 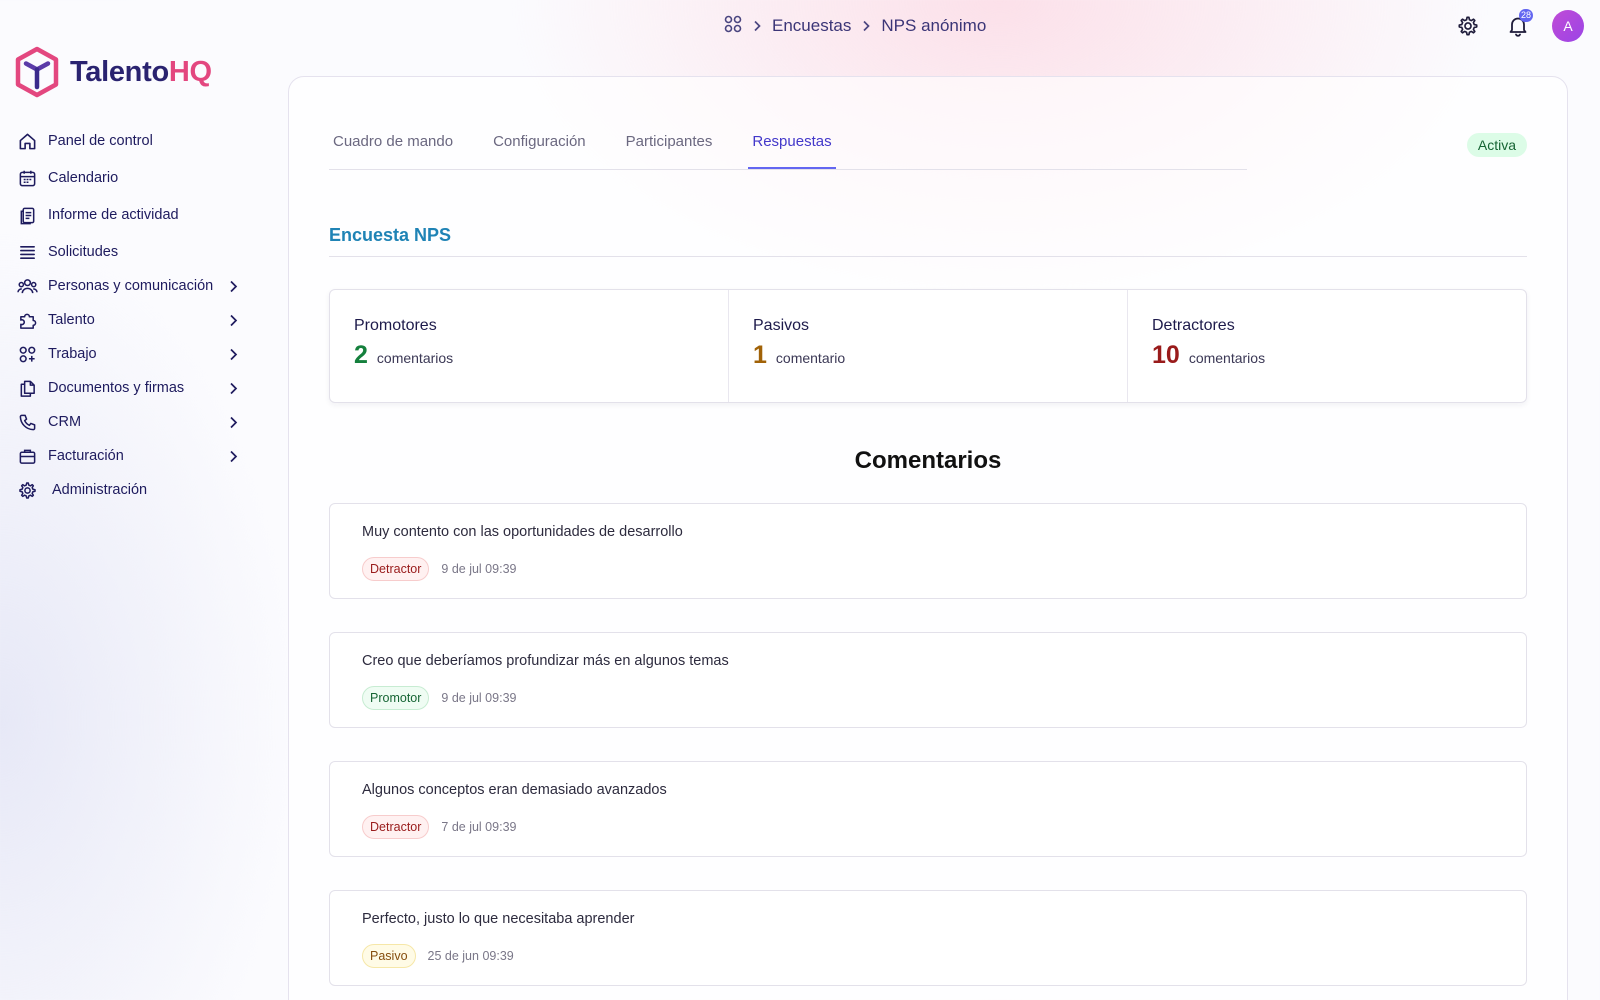 I want to click on header-actions: 28 A, so click(x=1518, y=25).